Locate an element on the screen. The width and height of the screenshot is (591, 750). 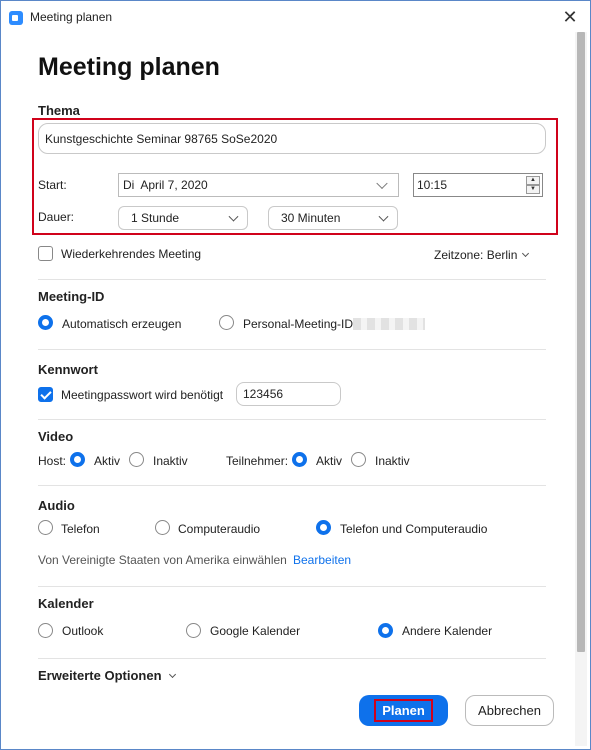
schedule-button-label: Planen is located at coordinates (403, 710).